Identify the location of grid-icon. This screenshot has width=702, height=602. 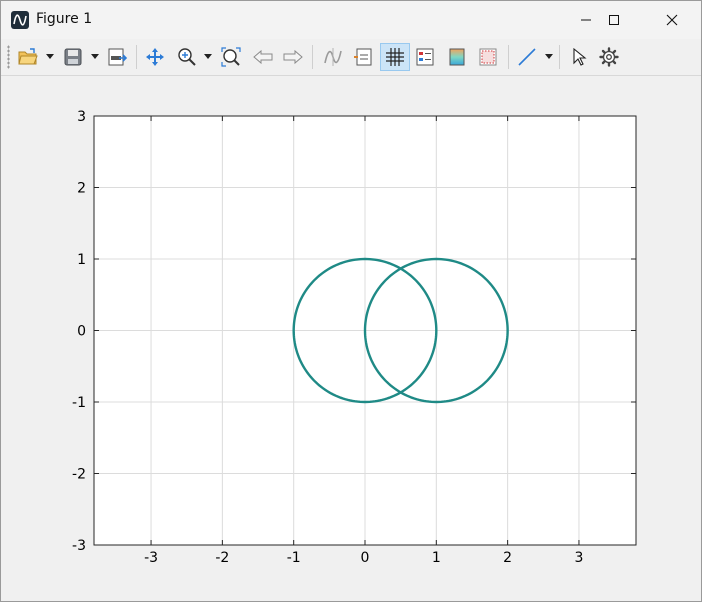
(395, 57).